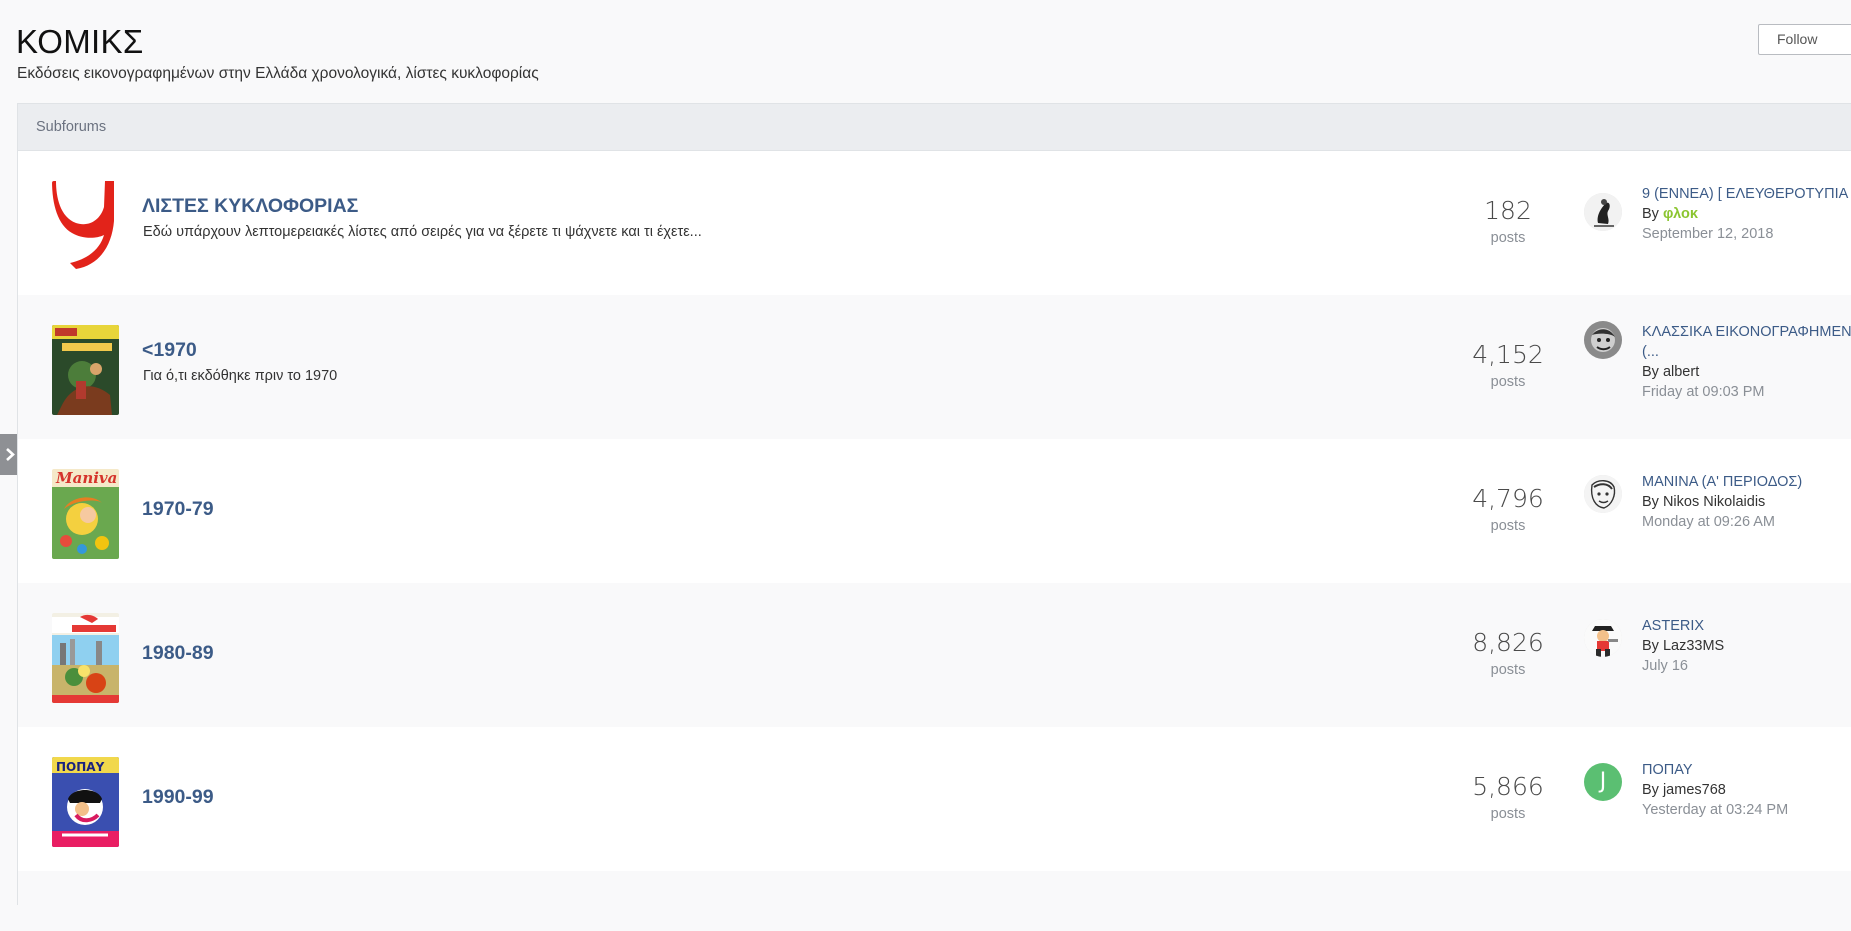 The image size is (1851, 931). Describe the element at coordinates (86, 478) in the screenshot. I see `maniva-logo-text: Maniva` at that location.